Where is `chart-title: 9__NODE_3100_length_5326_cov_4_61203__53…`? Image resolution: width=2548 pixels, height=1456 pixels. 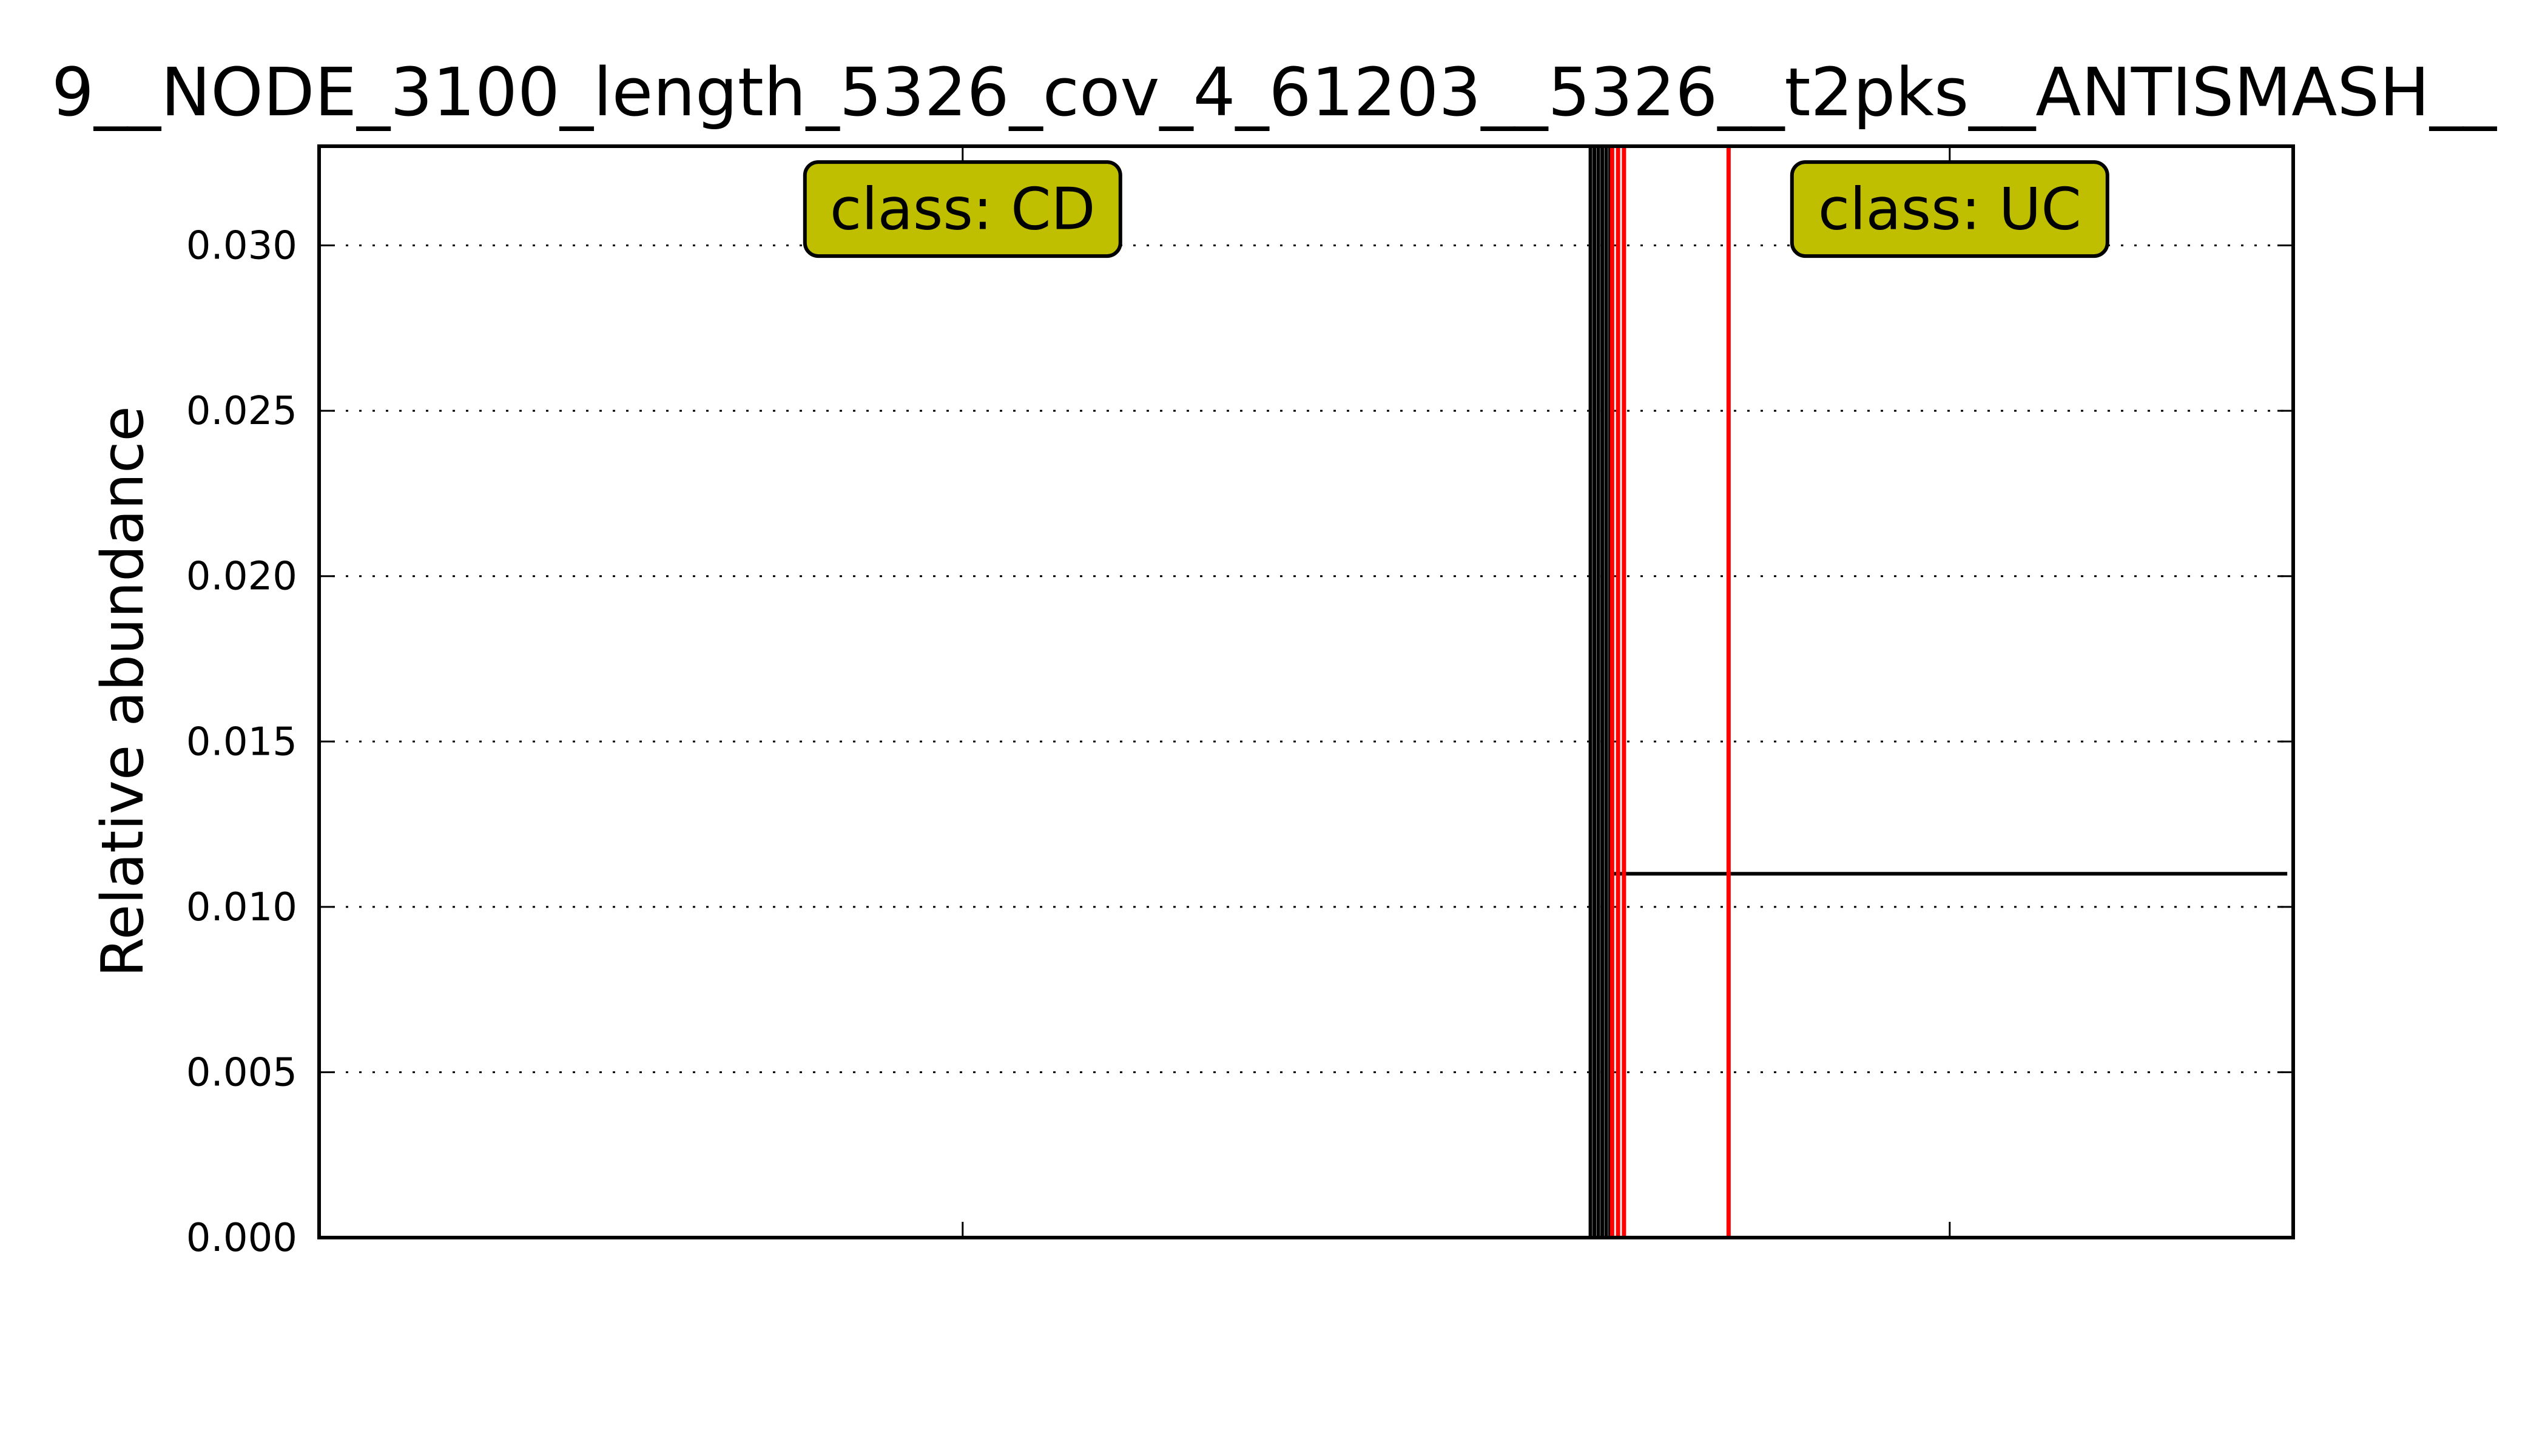 chart-title: 9__NODE_3100_length_5326_cov_4_61203__53… is located at coordinates (1275, 92).